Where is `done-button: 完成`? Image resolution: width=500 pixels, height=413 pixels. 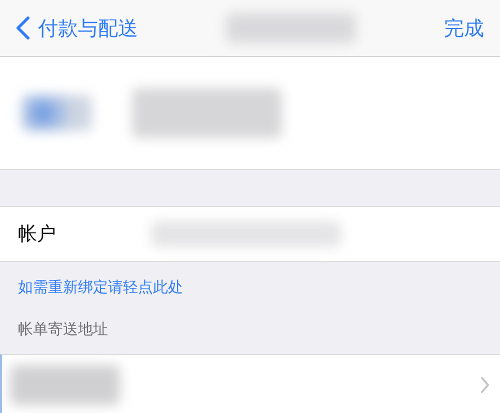
done-button: 完成 is located at coordinates (464, 28).